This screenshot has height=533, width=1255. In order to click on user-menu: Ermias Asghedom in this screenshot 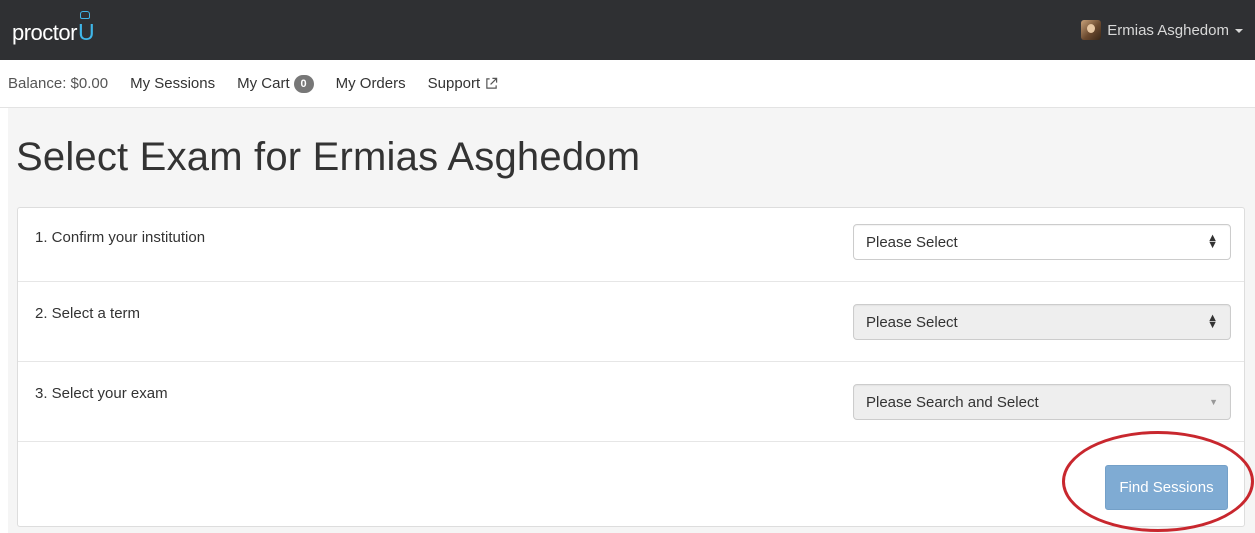, I will do `click(1162, 30)`.